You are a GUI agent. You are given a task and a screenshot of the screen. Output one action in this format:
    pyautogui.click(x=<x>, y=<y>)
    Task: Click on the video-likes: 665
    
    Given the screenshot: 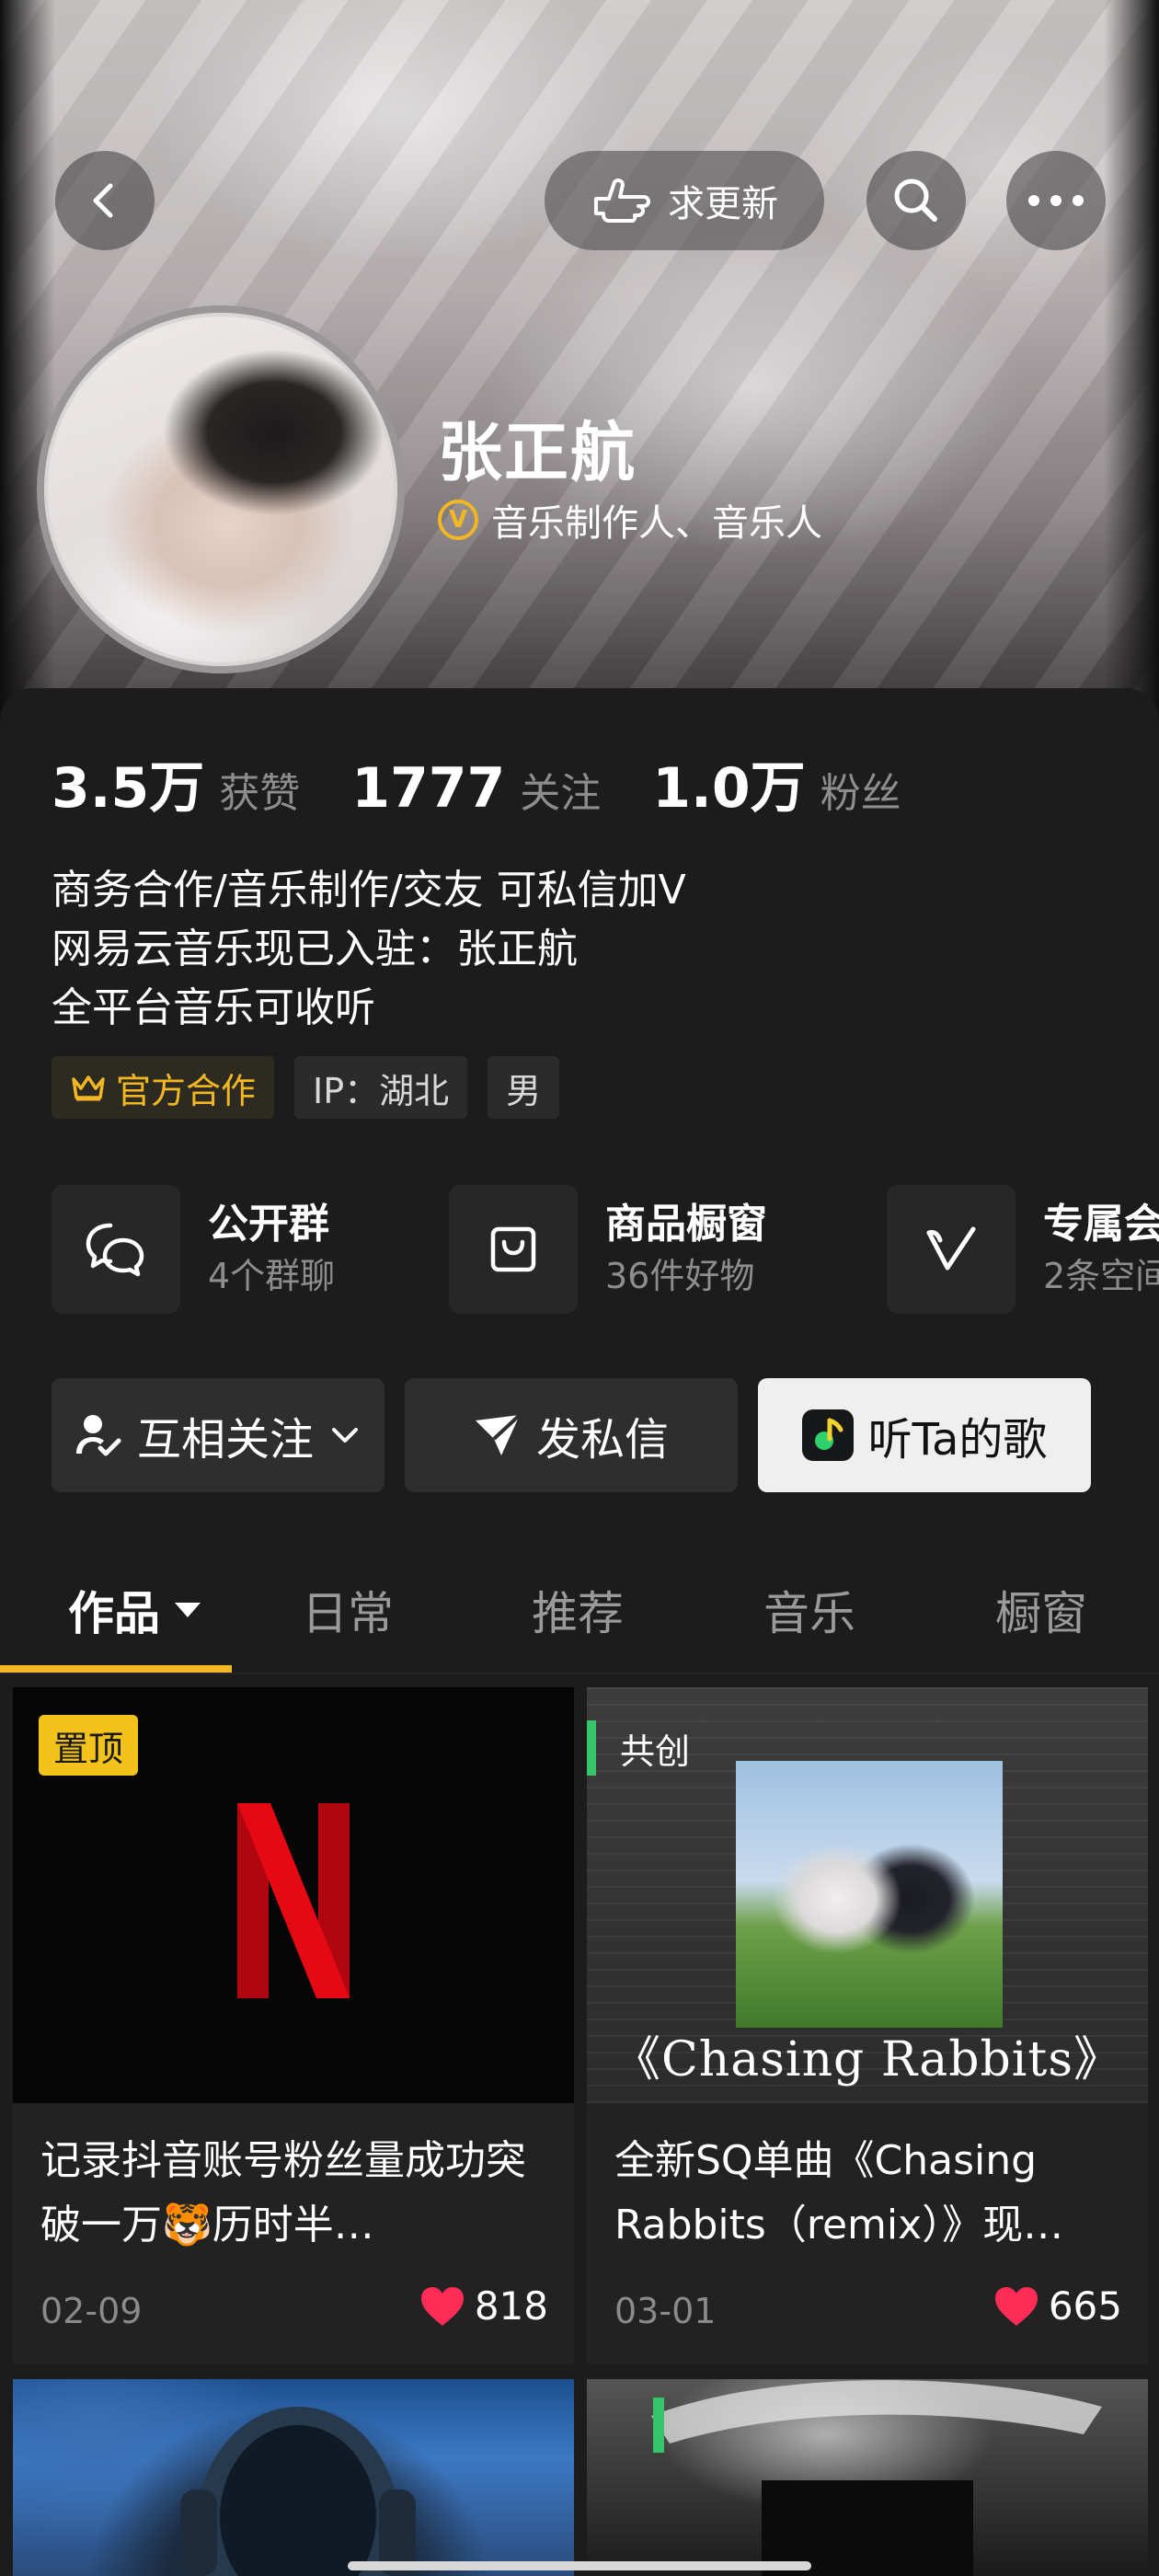 What is the action you would take?
    pyautogui.click(x=1057, y=2306)
    